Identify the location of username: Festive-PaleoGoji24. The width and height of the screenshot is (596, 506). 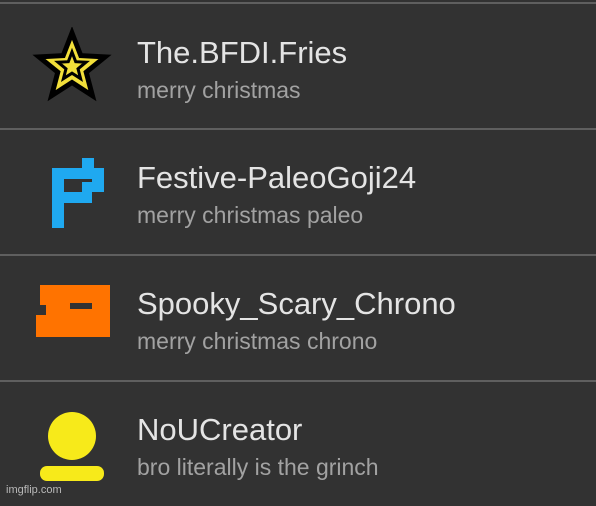
(276, 178).